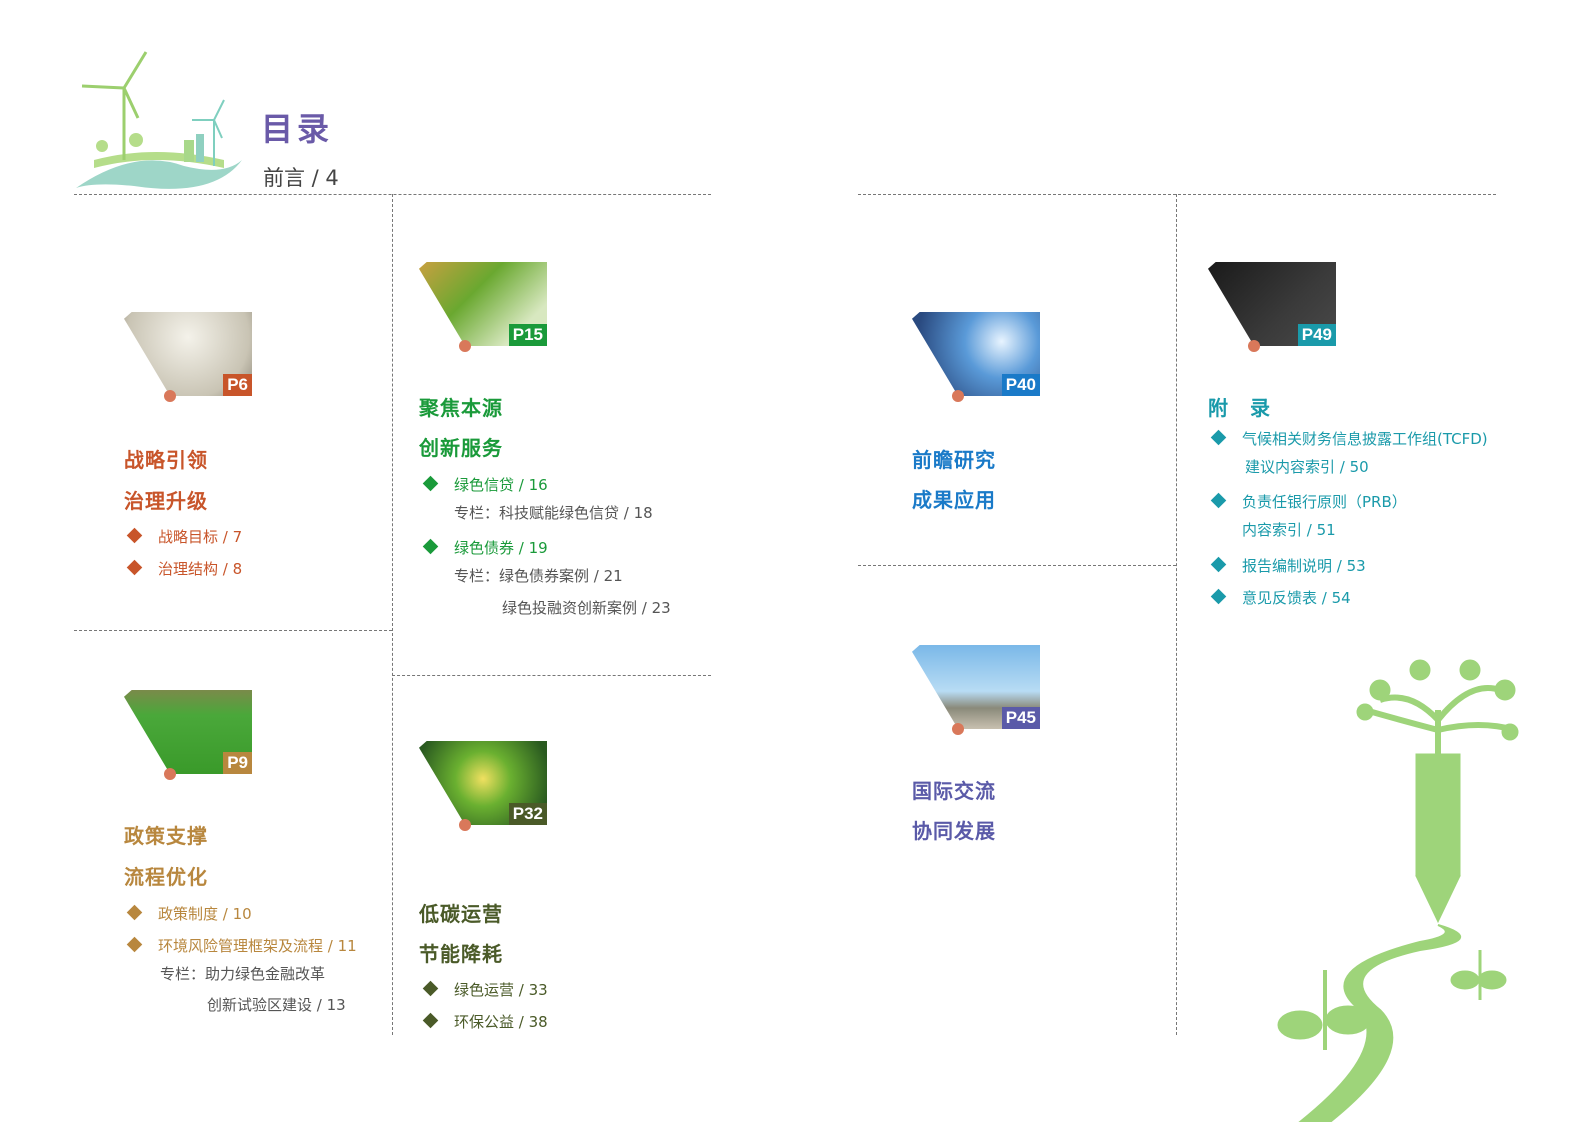 This screenshot has width=1587, height=1122. I want to click on section-title: 成果应用, so click(954, 498).